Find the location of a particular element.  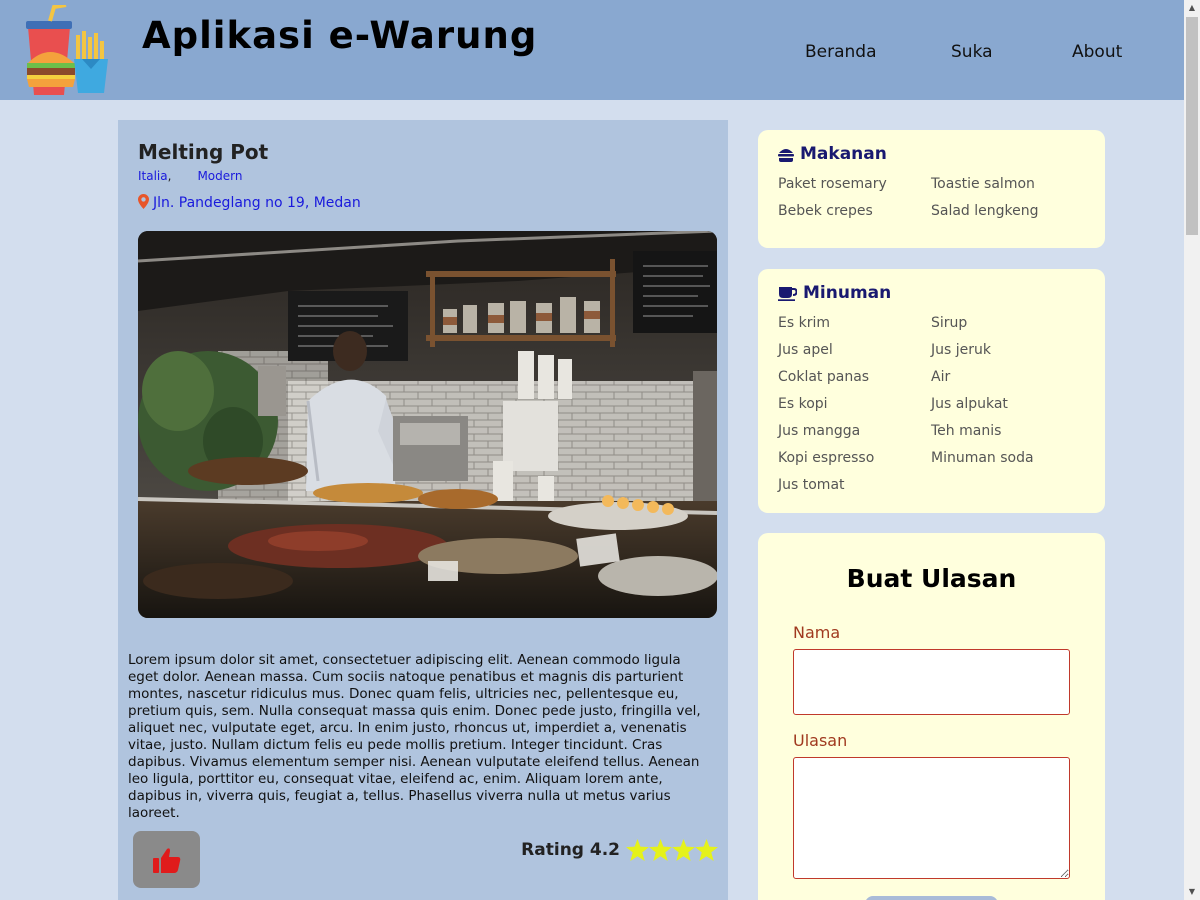

menu-item: Es kopi is located at coordinates (803, 404).